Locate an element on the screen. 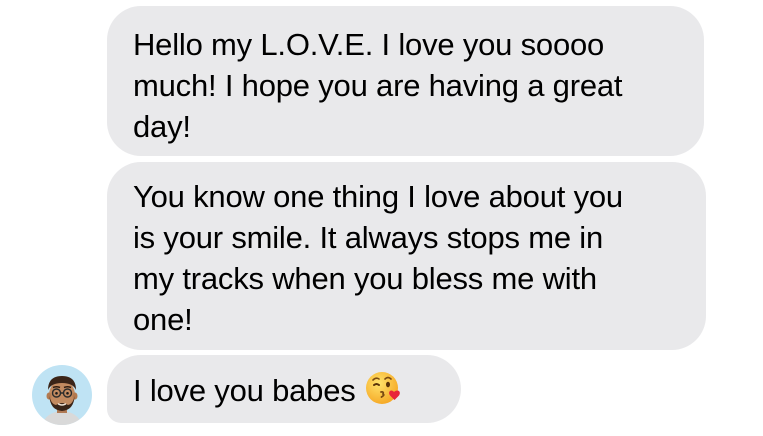 The width and height of the screenshot is (763, 436). message-text-line: day! is located at coordinates (162, 126).